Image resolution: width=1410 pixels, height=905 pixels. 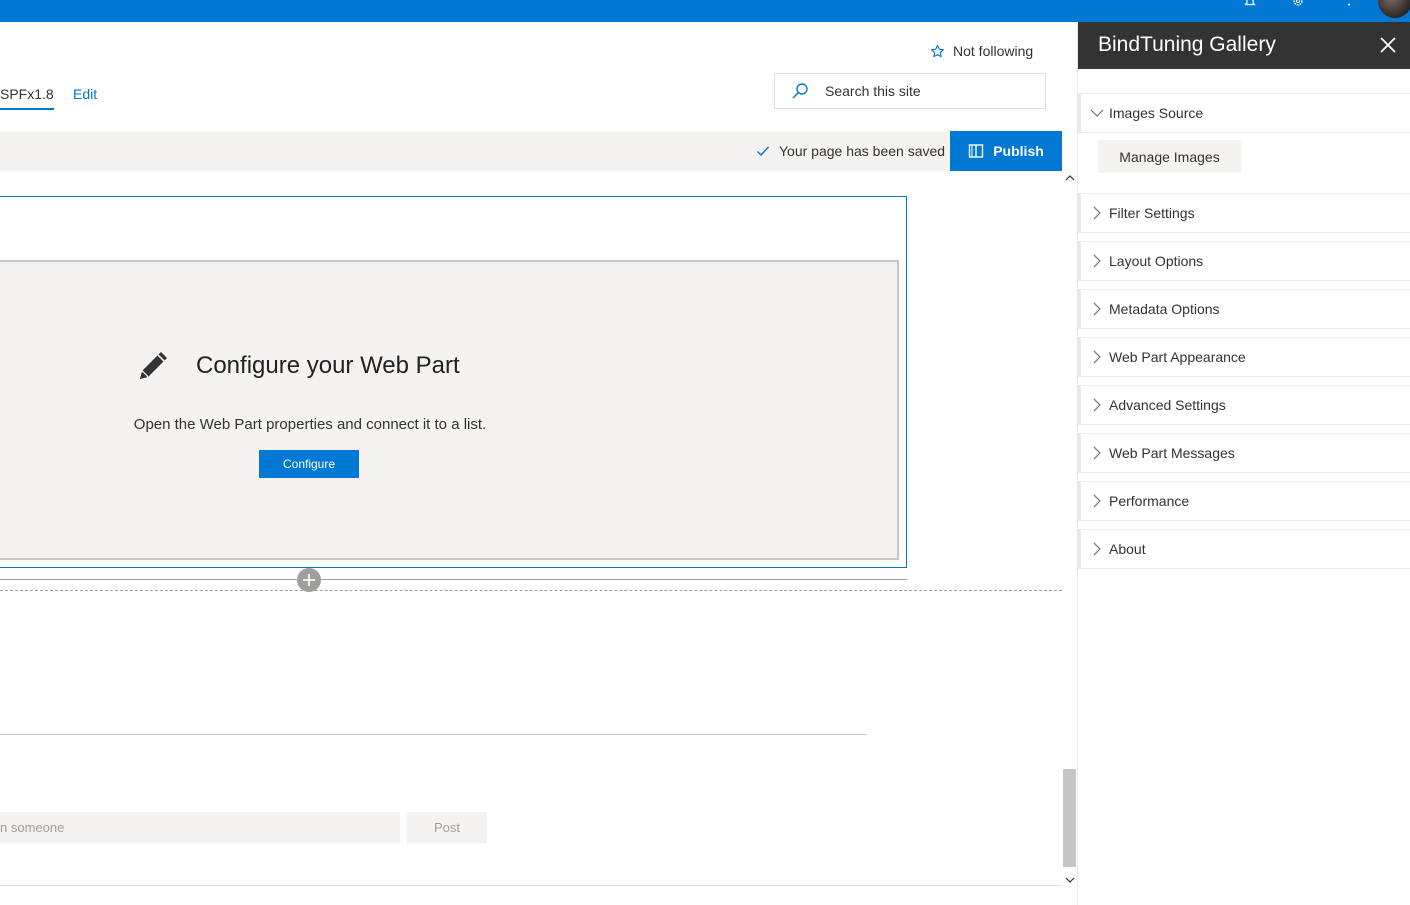 I want to click on group-about: About, so click(x=1244, y=549).